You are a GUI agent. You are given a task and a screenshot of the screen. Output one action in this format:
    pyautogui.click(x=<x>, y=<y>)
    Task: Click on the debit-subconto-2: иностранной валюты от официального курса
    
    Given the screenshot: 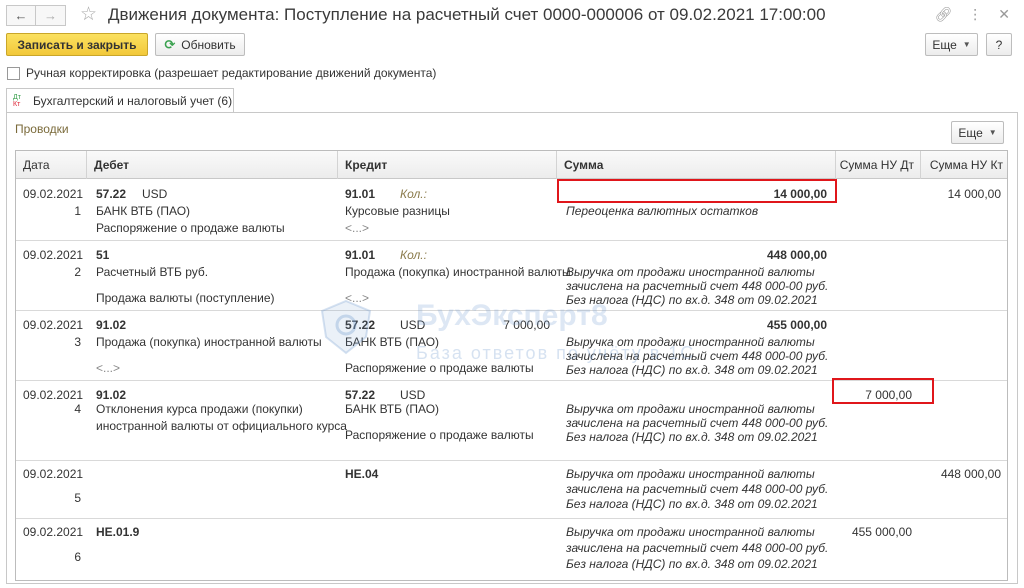 What is the action you would take?
    pyautogui.click(x=221, y=426)
    